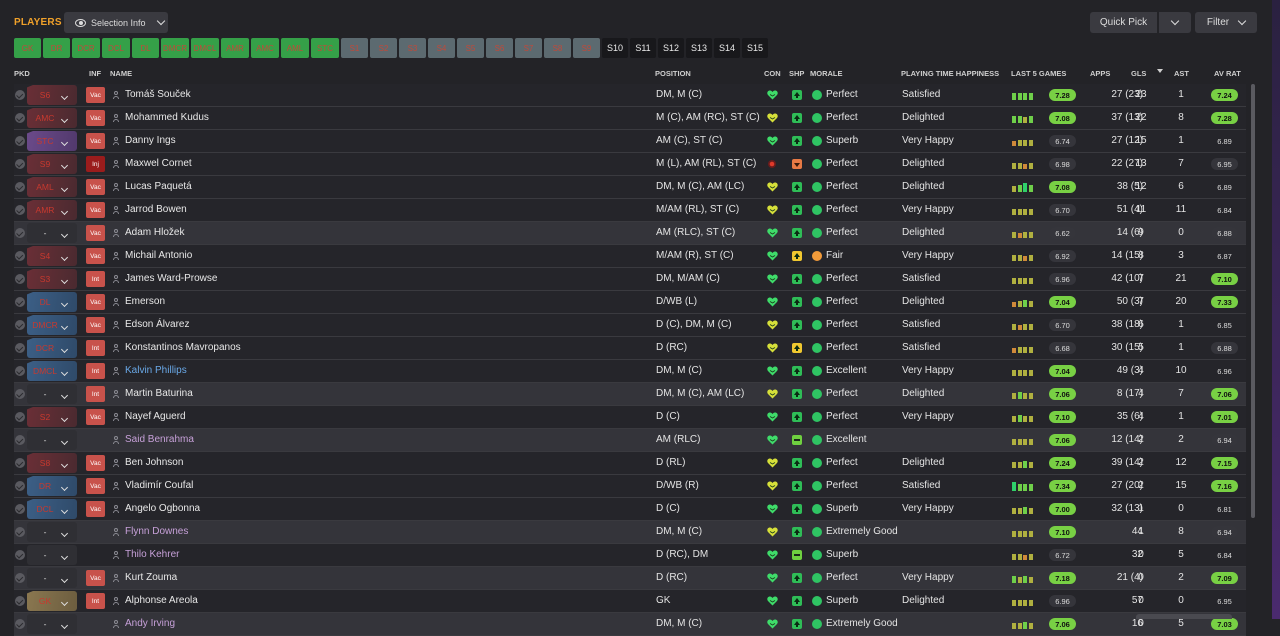  What do you see at coordinates (470, 48) in the screenshot?
I see `position-tab-s5: S5` at bounding box center [470, 48].